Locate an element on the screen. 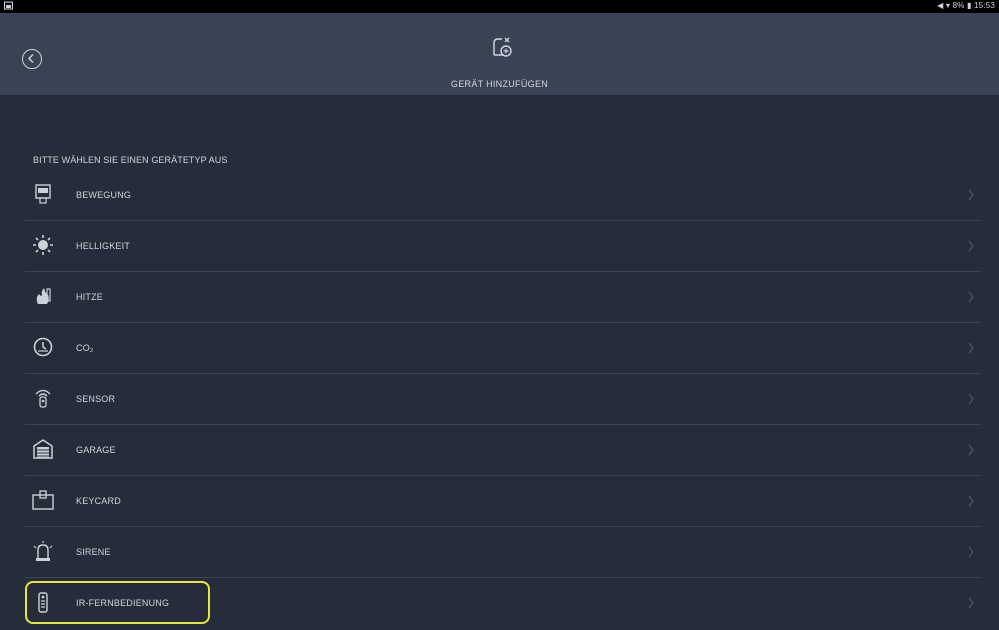  ir-remote-icon is located at coordinates (43, 602).